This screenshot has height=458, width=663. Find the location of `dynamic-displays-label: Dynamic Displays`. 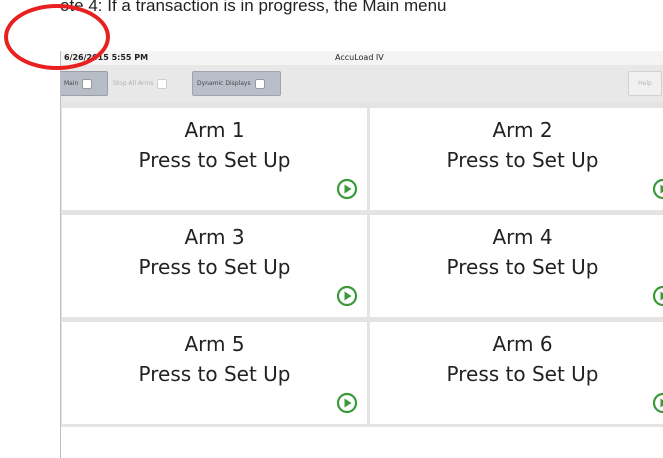

dynamic-displays-label: Dynamic Displays is located at coordinates (224, 83).